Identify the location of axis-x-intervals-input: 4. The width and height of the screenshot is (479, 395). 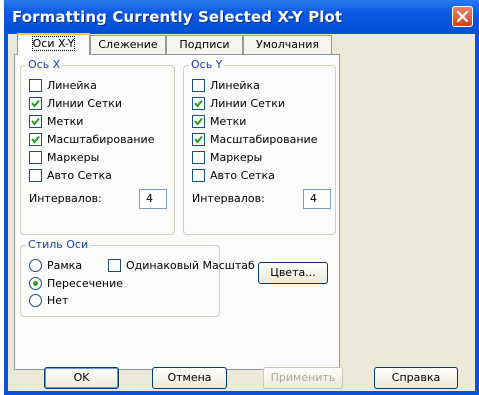
(153, 199).